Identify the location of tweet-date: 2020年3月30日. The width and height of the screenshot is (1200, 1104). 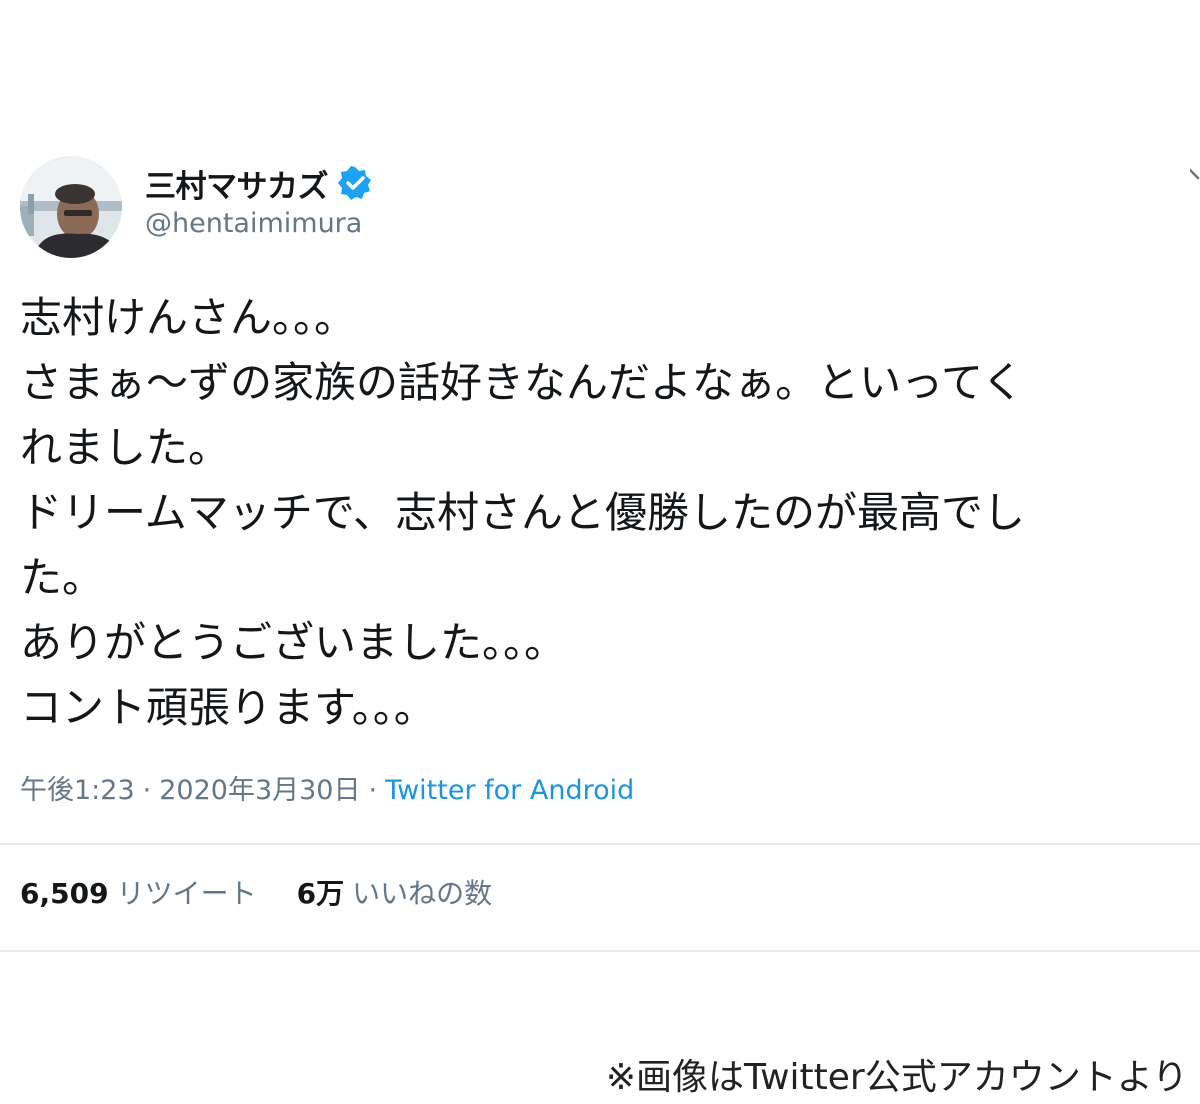
(259, 790).